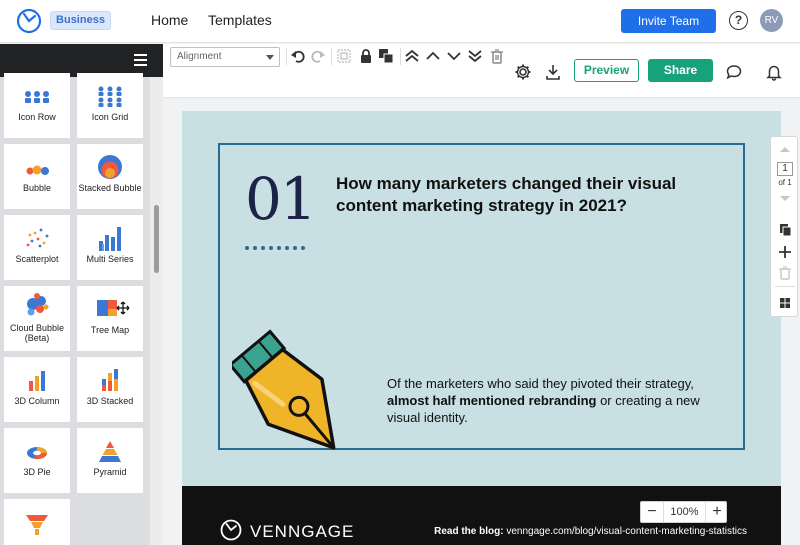  Describe the element at coordinates (386, 56) in the screenshot. I see `duplicate-icon` at that location.